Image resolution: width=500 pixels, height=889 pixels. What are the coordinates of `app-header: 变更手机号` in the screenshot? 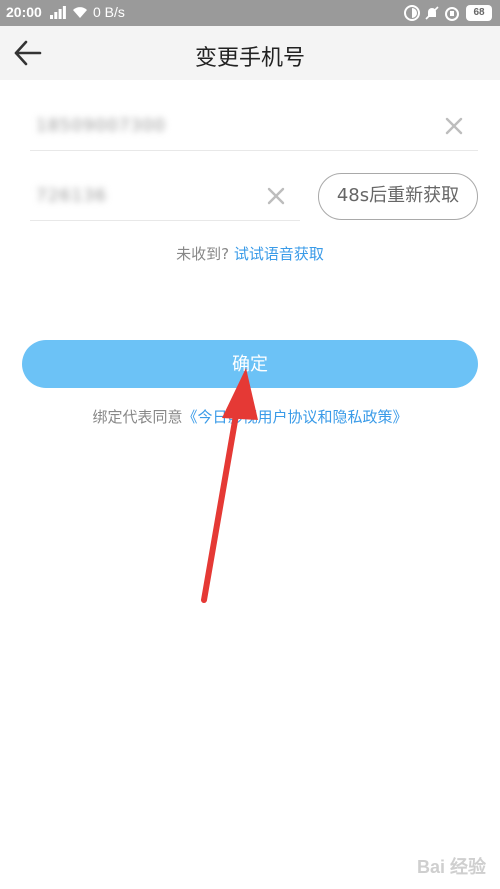 It's located at (250, 53).